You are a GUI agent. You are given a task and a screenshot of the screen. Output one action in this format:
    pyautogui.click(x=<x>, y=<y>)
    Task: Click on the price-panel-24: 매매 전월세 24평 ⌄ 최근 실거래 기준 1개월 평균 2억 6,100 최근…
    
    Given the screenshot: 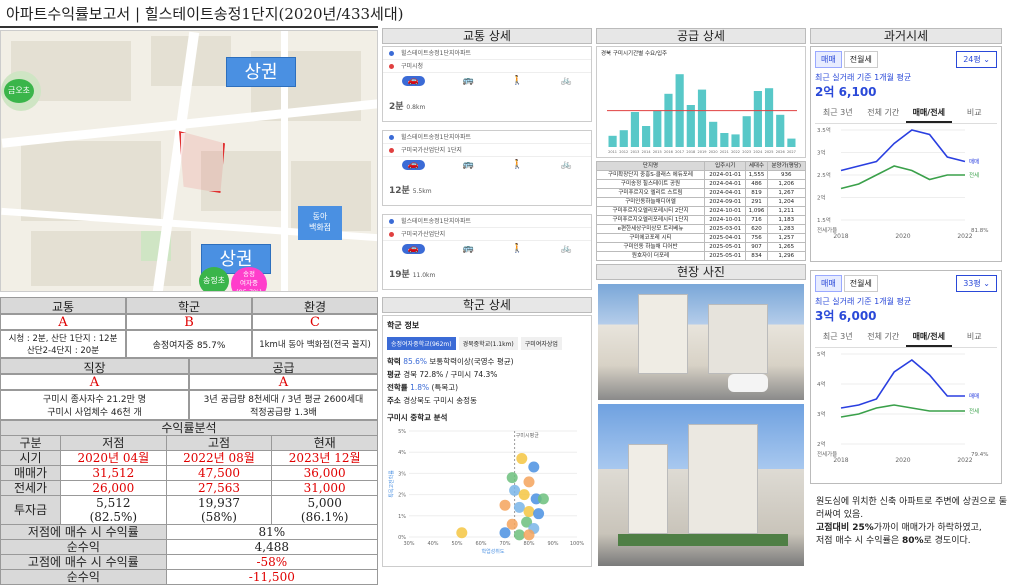 What is the action you would take?
    pyautogui.click(x=906, y=154)
    